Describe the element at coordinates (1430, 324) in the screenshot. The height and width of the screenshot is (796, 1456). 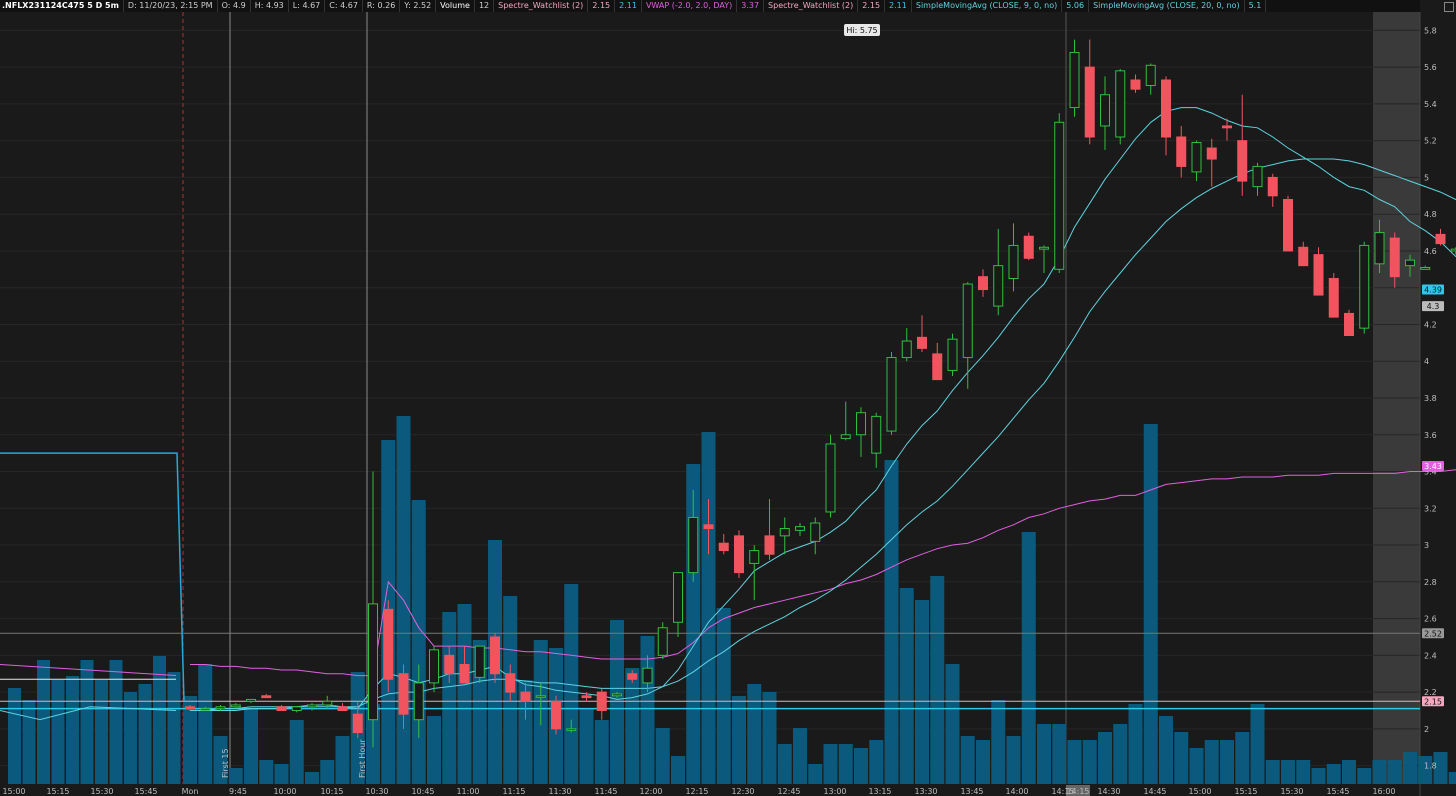
I see `y-tick-label: 4.2` at that location.